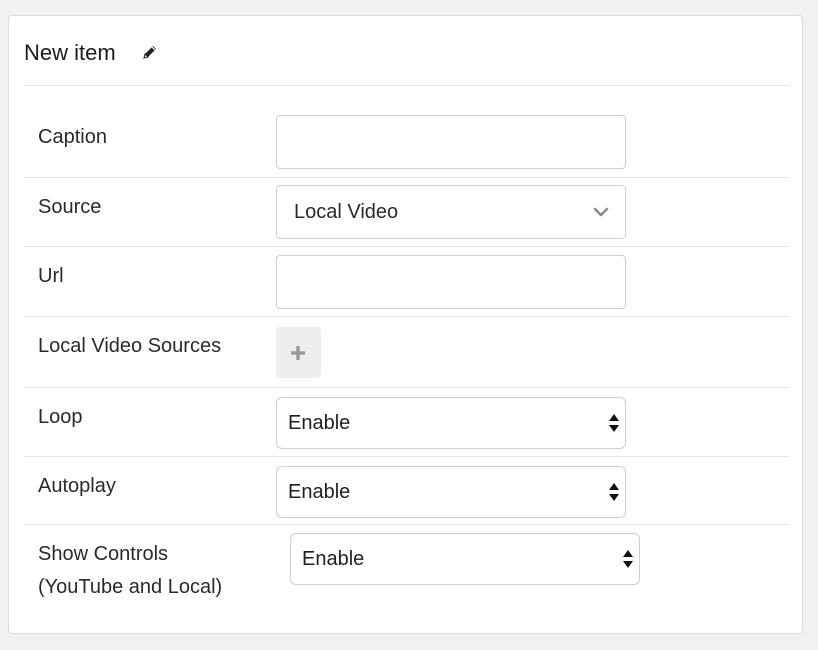 The height and width of the screenshot is (650, 818). I want to click on url-input, so click(451, 282).